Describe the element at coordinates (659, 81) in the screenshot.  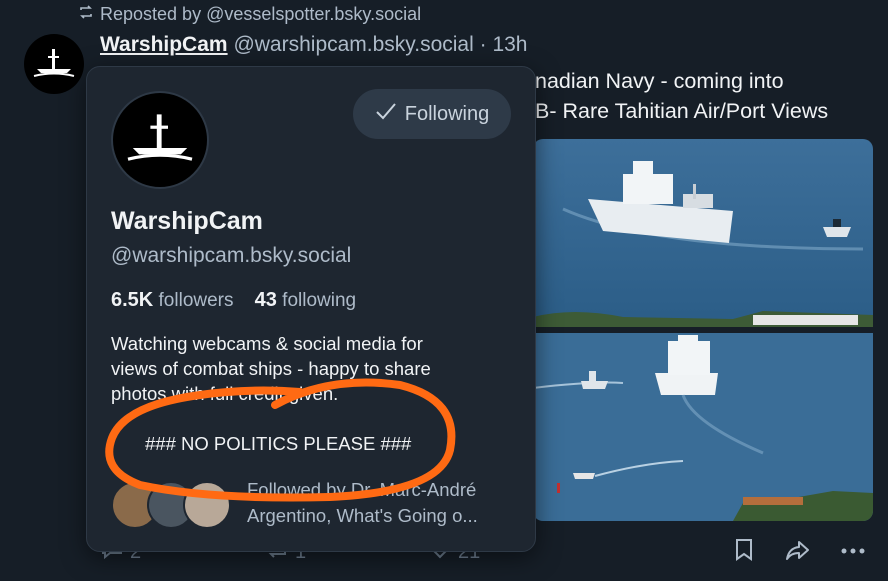
I see `post-text-line: nadian Navy - coming into` at that location.